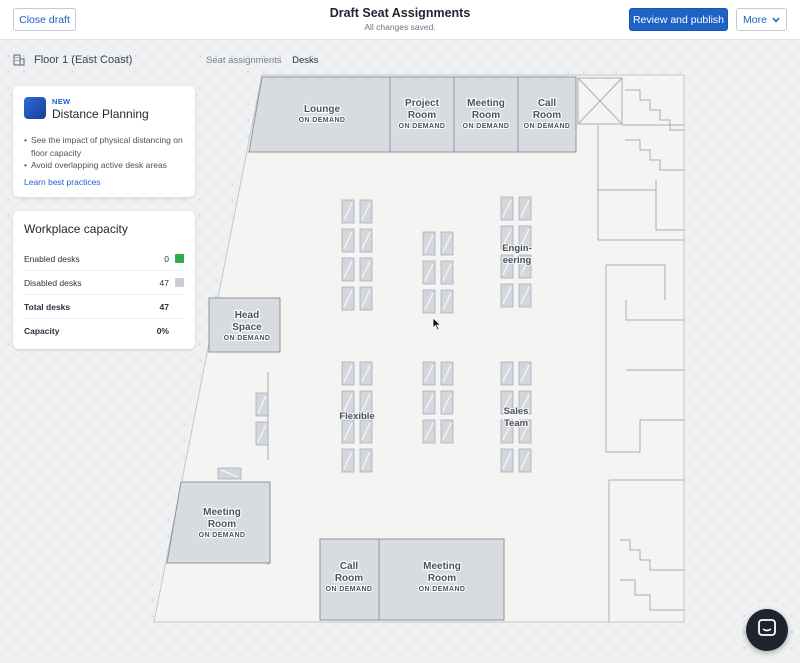  I want to click on svg-text: Sales, so click(516, 411).